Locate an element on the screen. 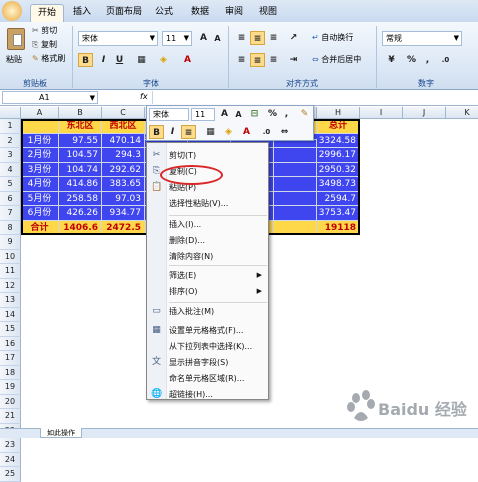  bold-icon: B is located at coordinates (156, 132).